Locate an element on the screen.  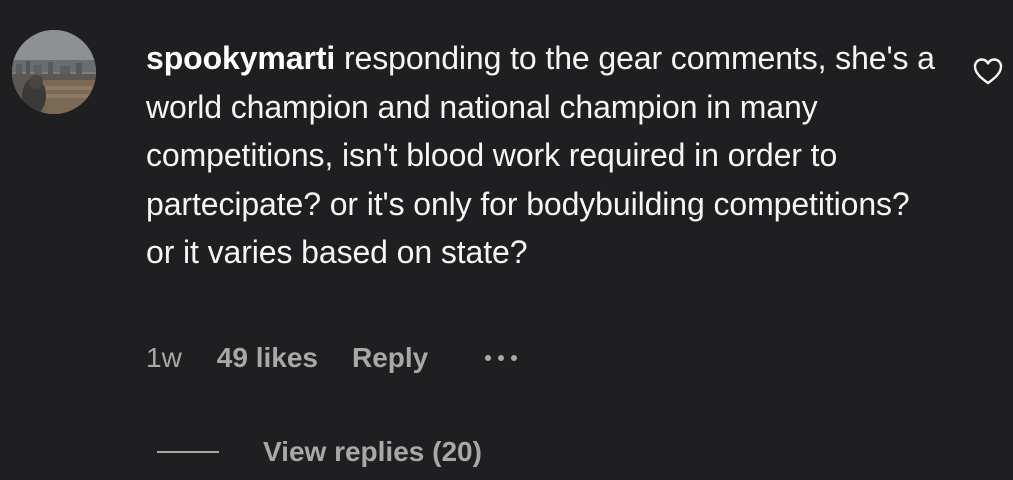
comment-timestamp: 1w is located at coordinates (164, 357).